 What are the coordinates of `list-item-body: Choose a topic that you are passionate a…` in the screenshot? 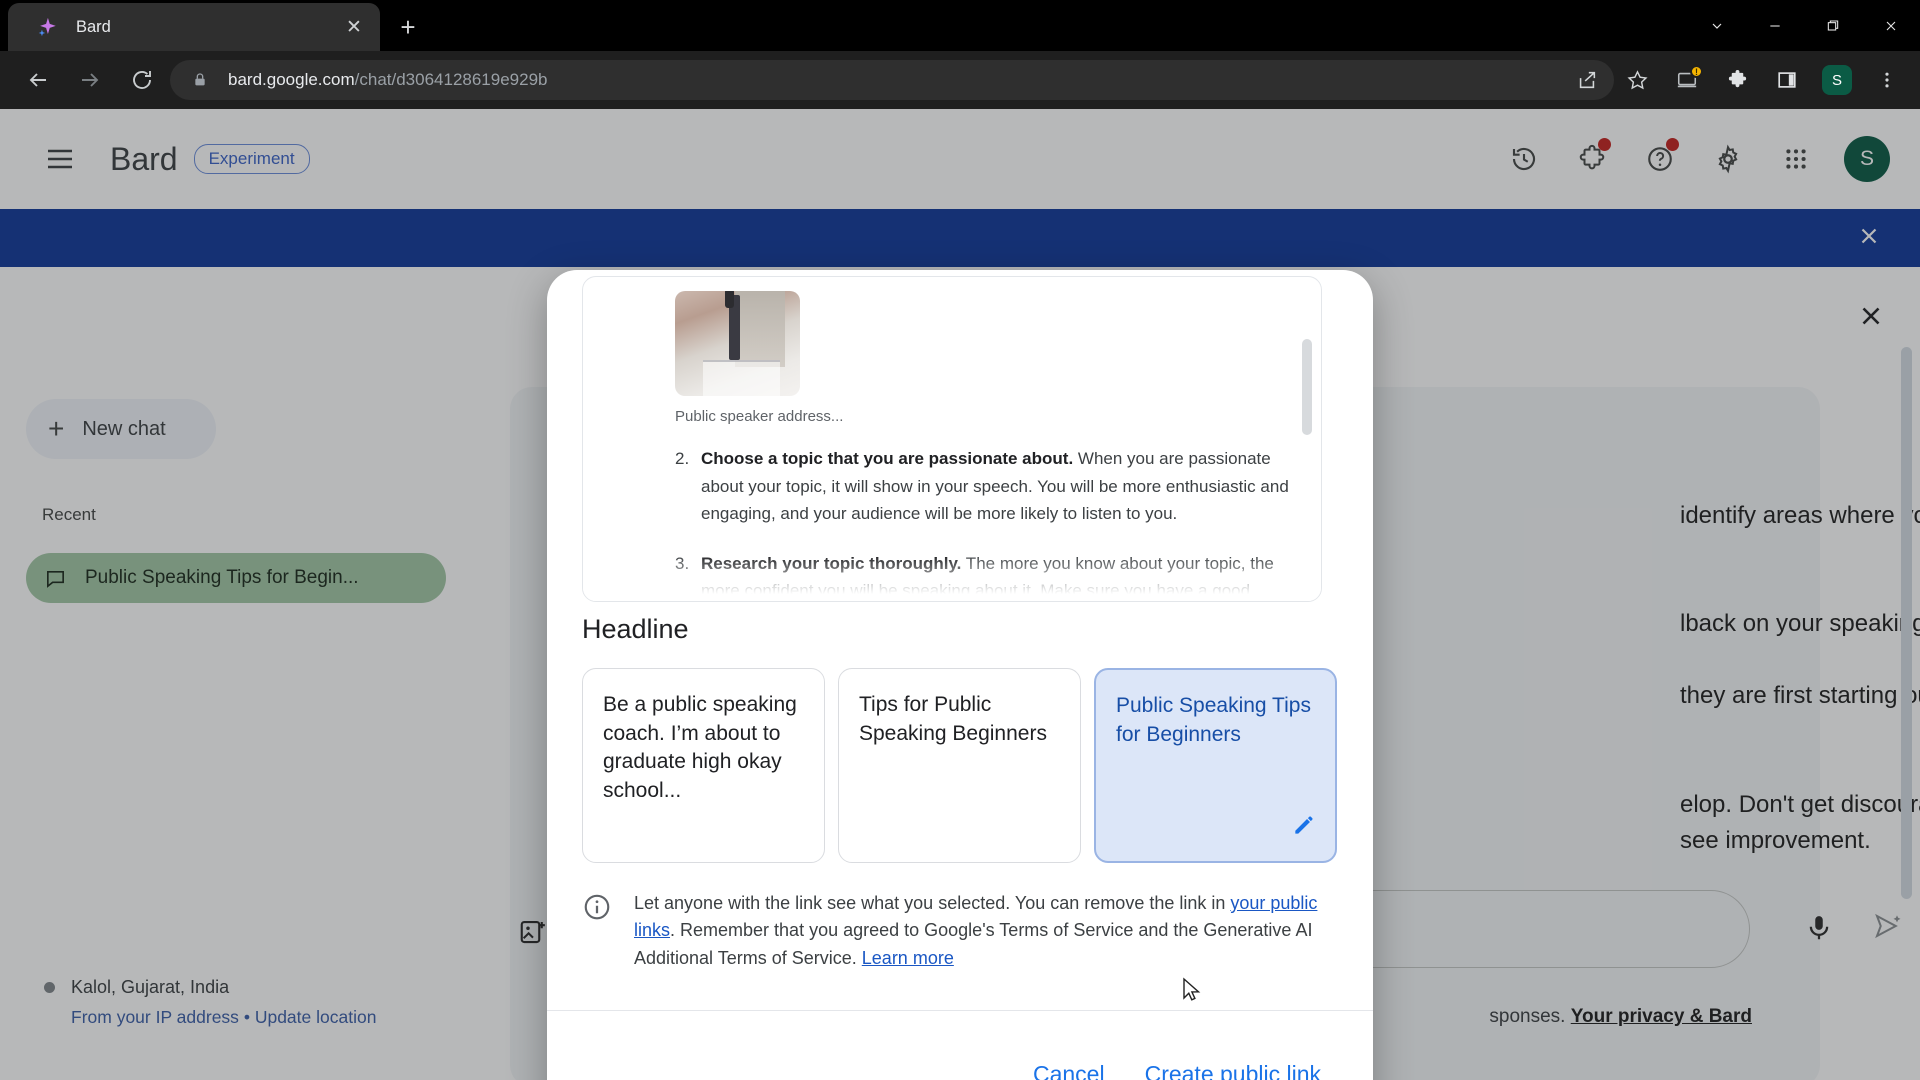 It's located at (998, 486).